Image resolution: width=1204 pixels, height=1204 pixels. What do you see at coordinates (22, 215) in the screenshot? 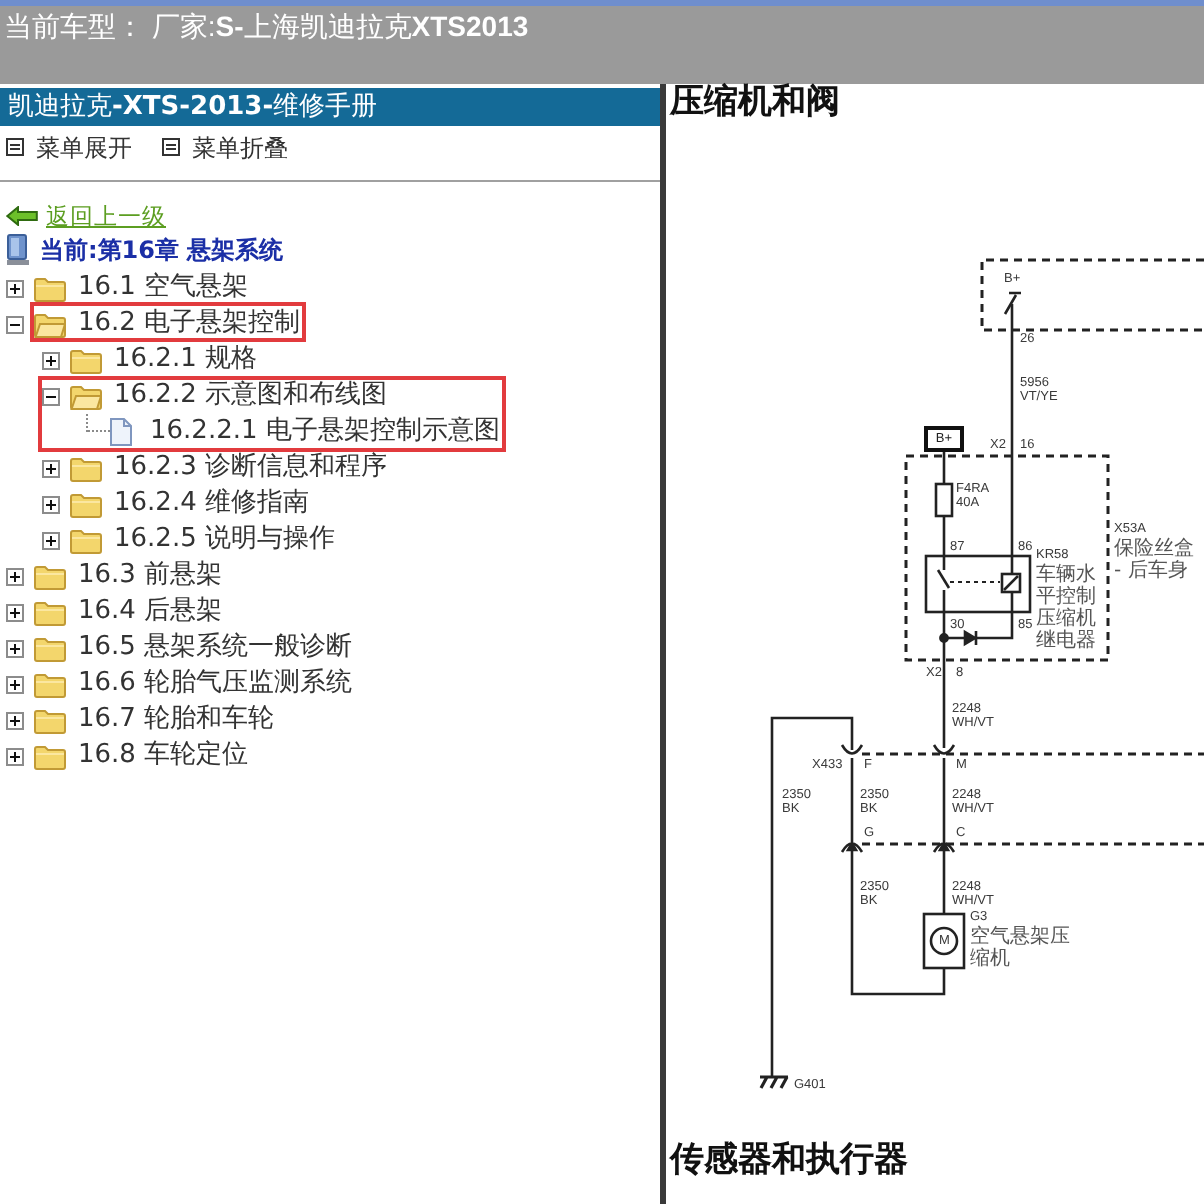
I see `back-arrow-icon` at bounding box center [22, 215].